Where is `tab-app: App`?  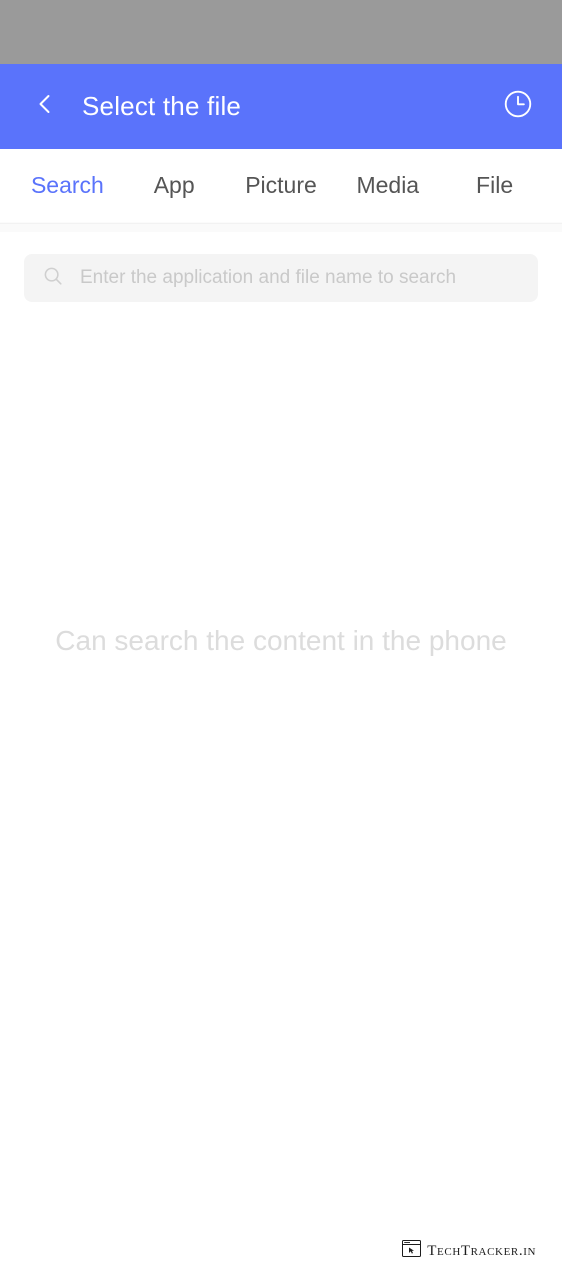 tab-app: App is located at coordinates (174, 185).